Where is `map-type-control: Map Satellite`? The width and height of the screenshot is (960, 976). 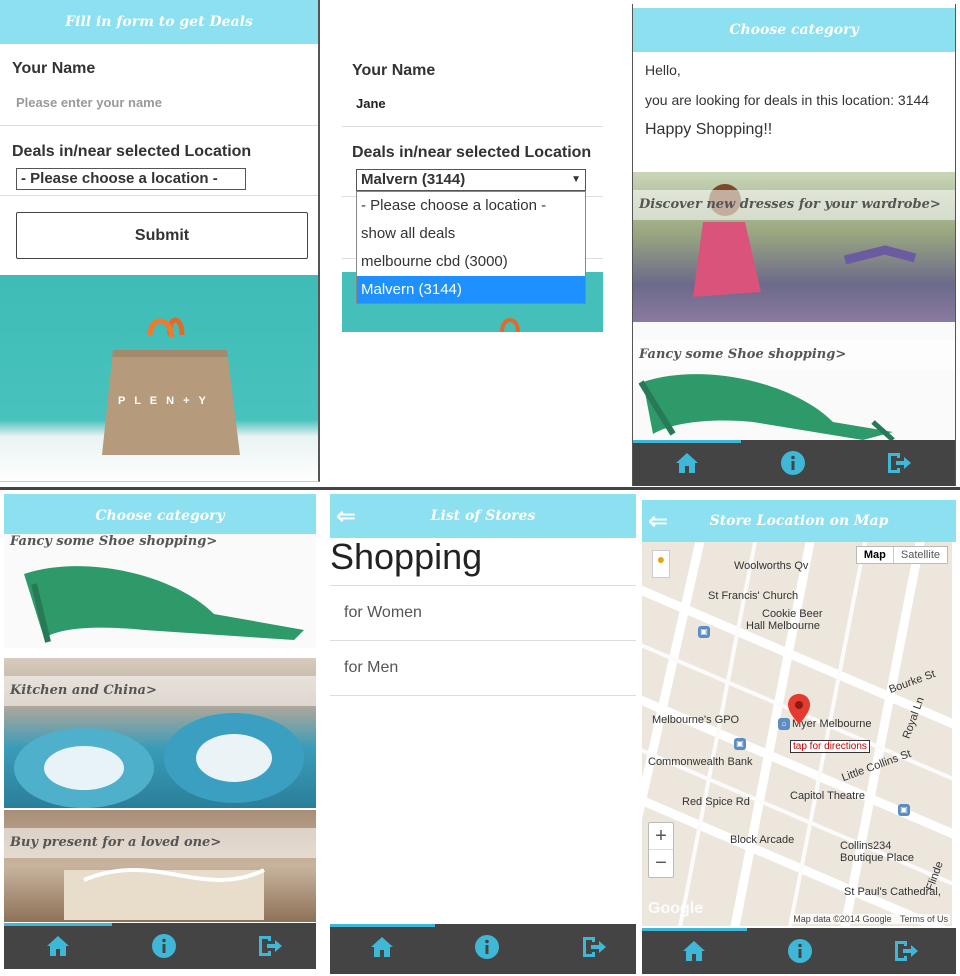 map-type-control: Map Satellite is located at coordinates (901, 555).